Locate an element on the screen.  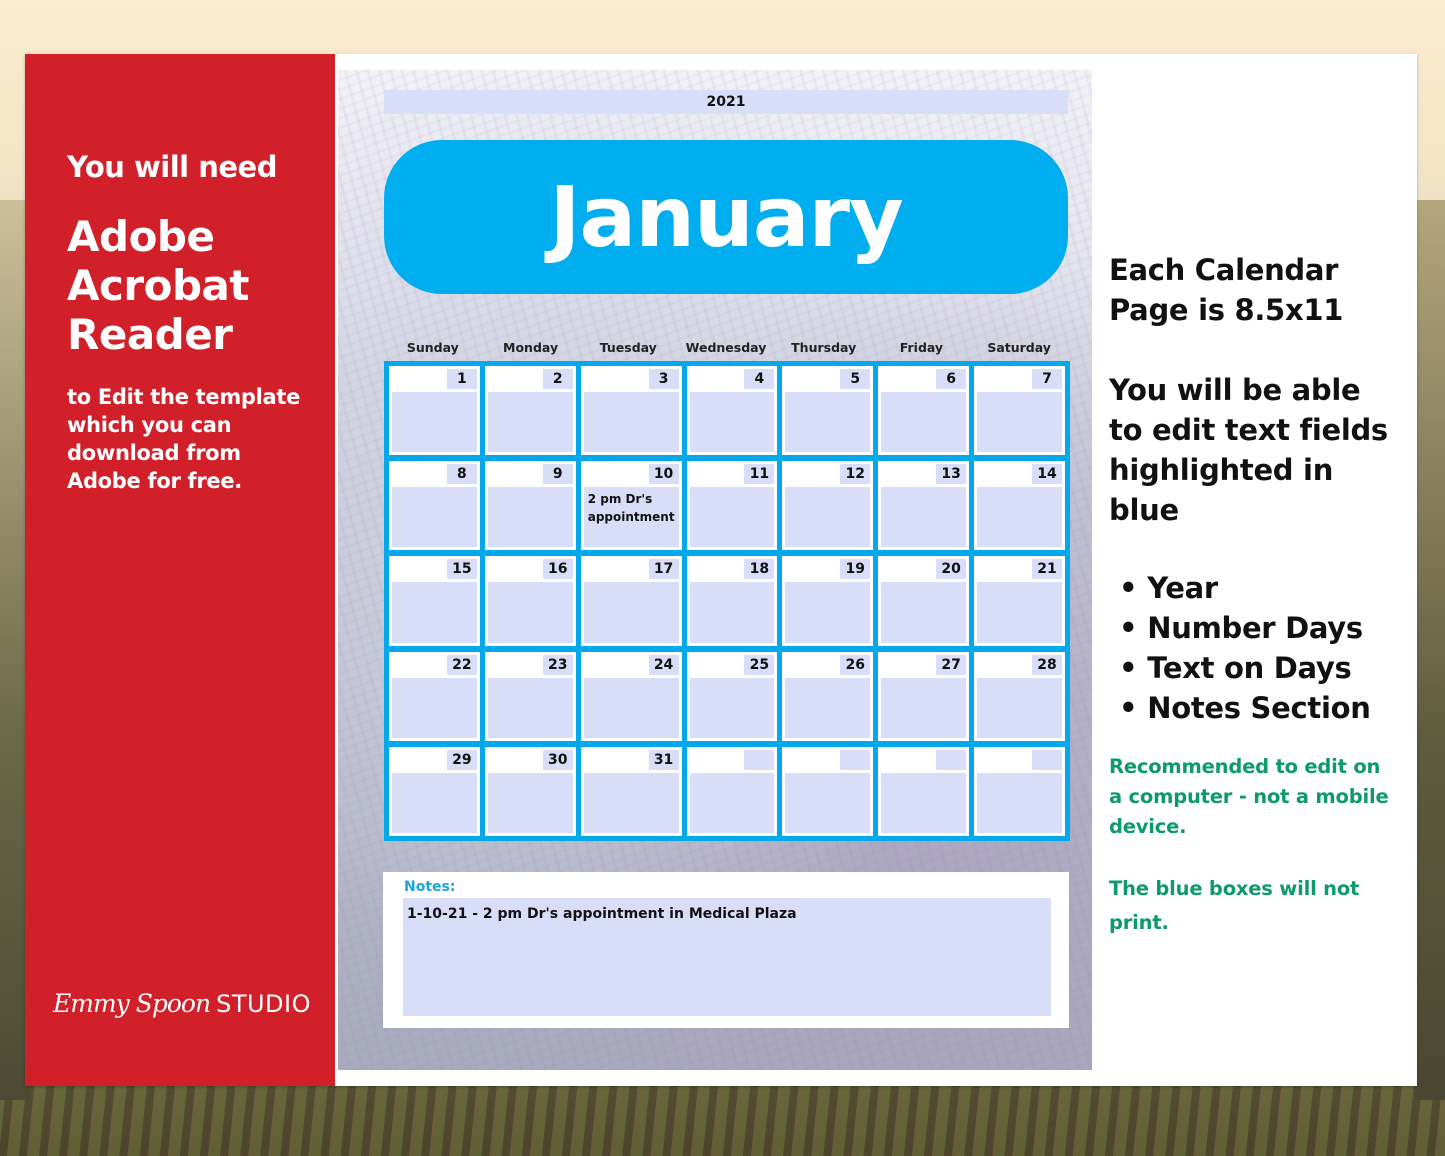
day-number-field: 3 is located at coordinates (663, 379).